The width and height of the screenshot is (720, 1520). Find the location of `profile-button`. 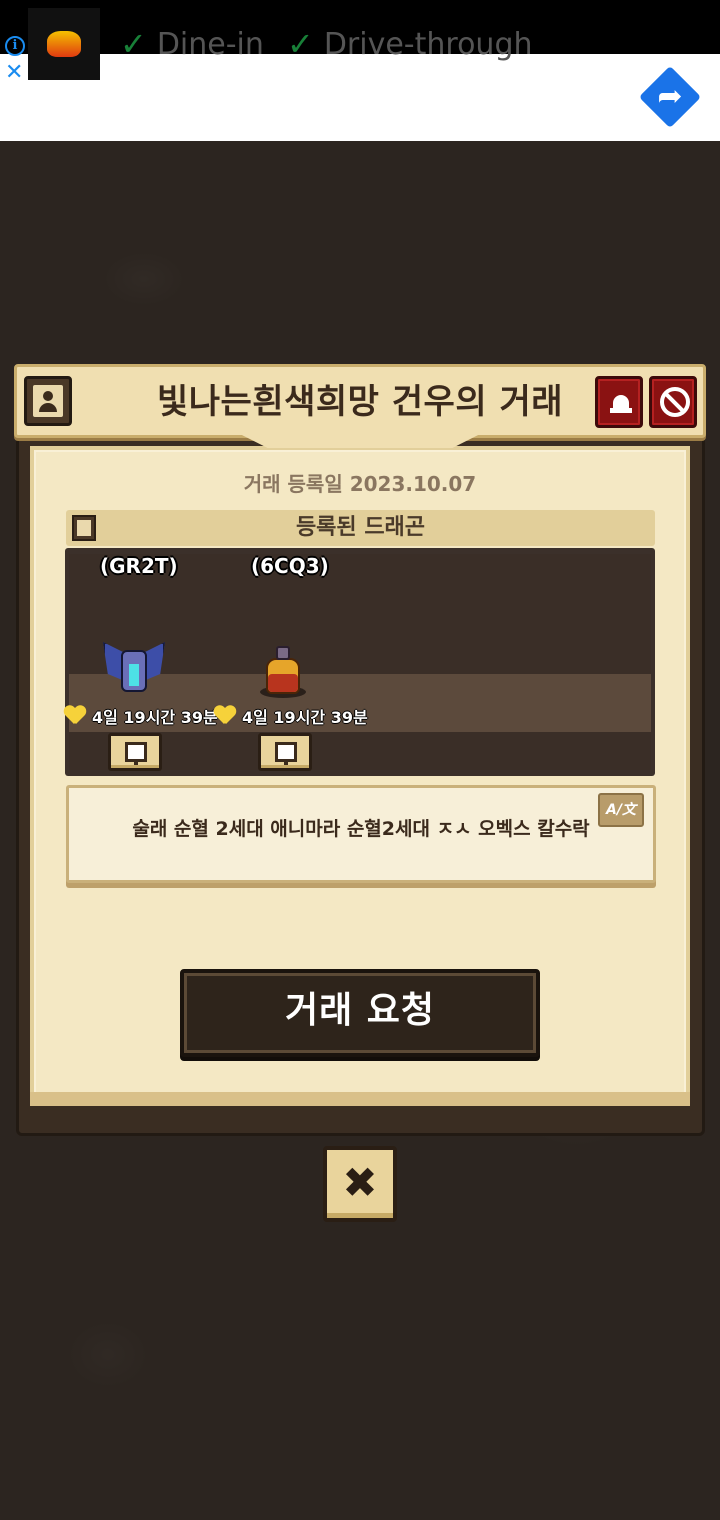

profile-button is located at coordinates (48, 401).